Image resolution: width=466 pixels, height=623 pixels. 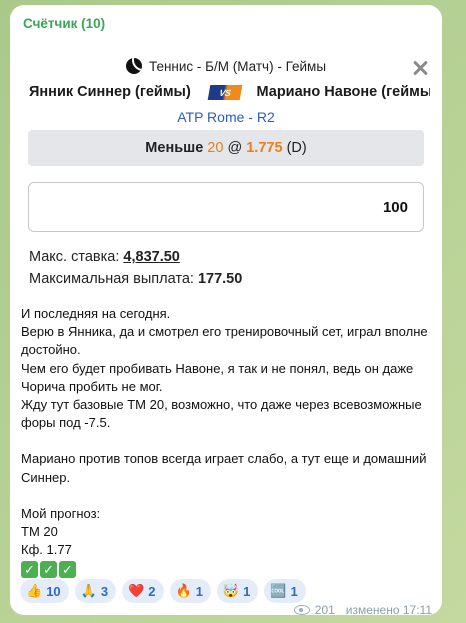 I want to click on team-right: Мариано Навоне (геймы), so click(x=343, y=92).